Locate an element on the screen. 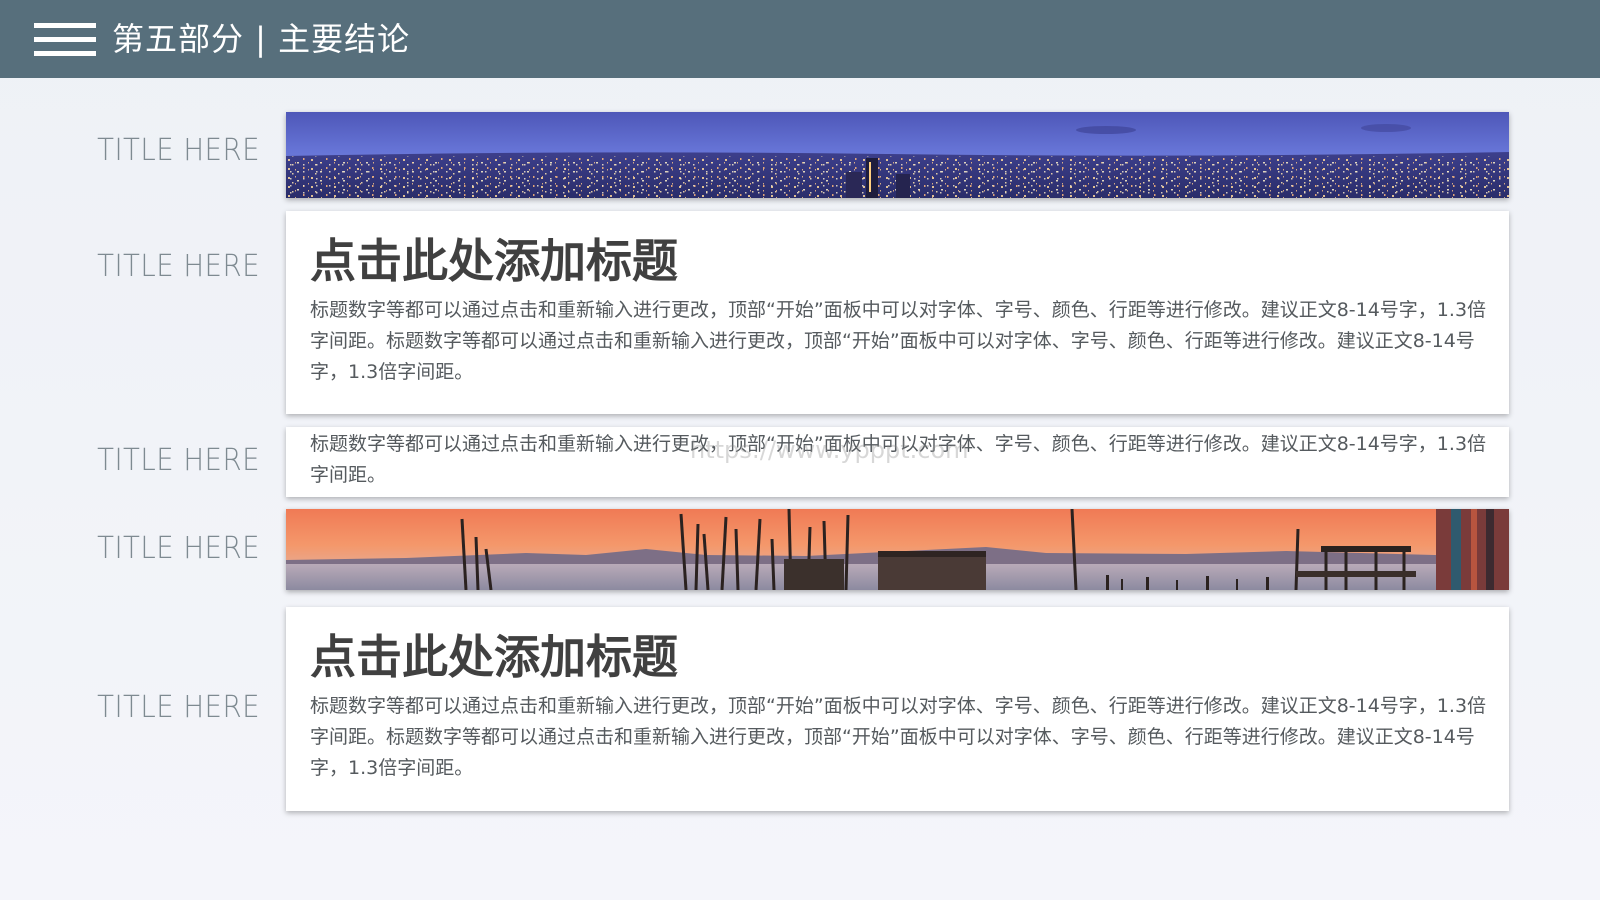  row-label-5: TITLE HERE is located at coordinates (178, 707).